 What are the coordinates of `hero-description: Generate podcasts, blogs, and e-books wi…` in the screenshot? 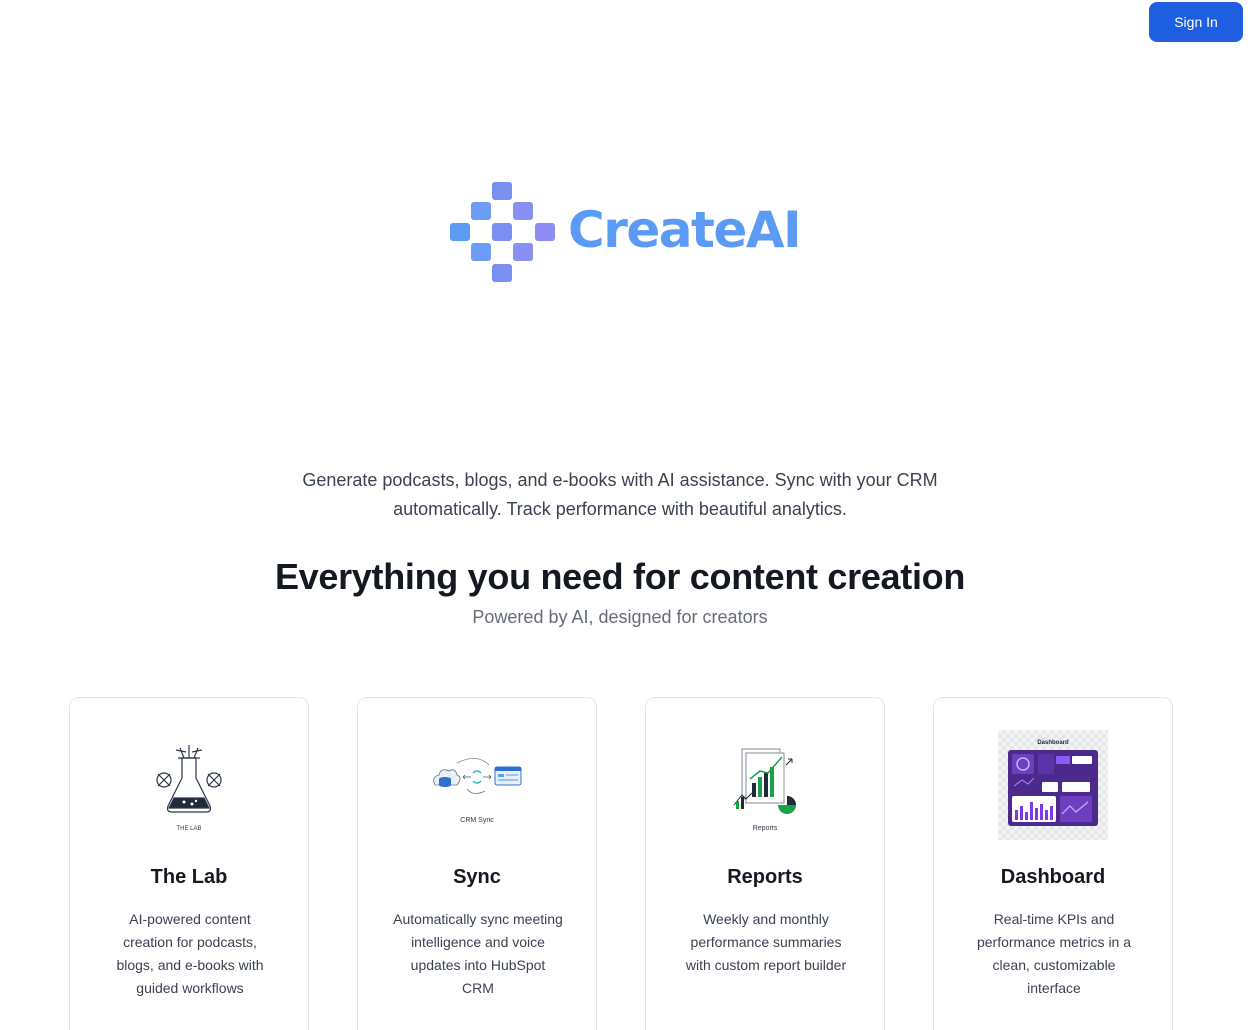 It's located at (620, 494).